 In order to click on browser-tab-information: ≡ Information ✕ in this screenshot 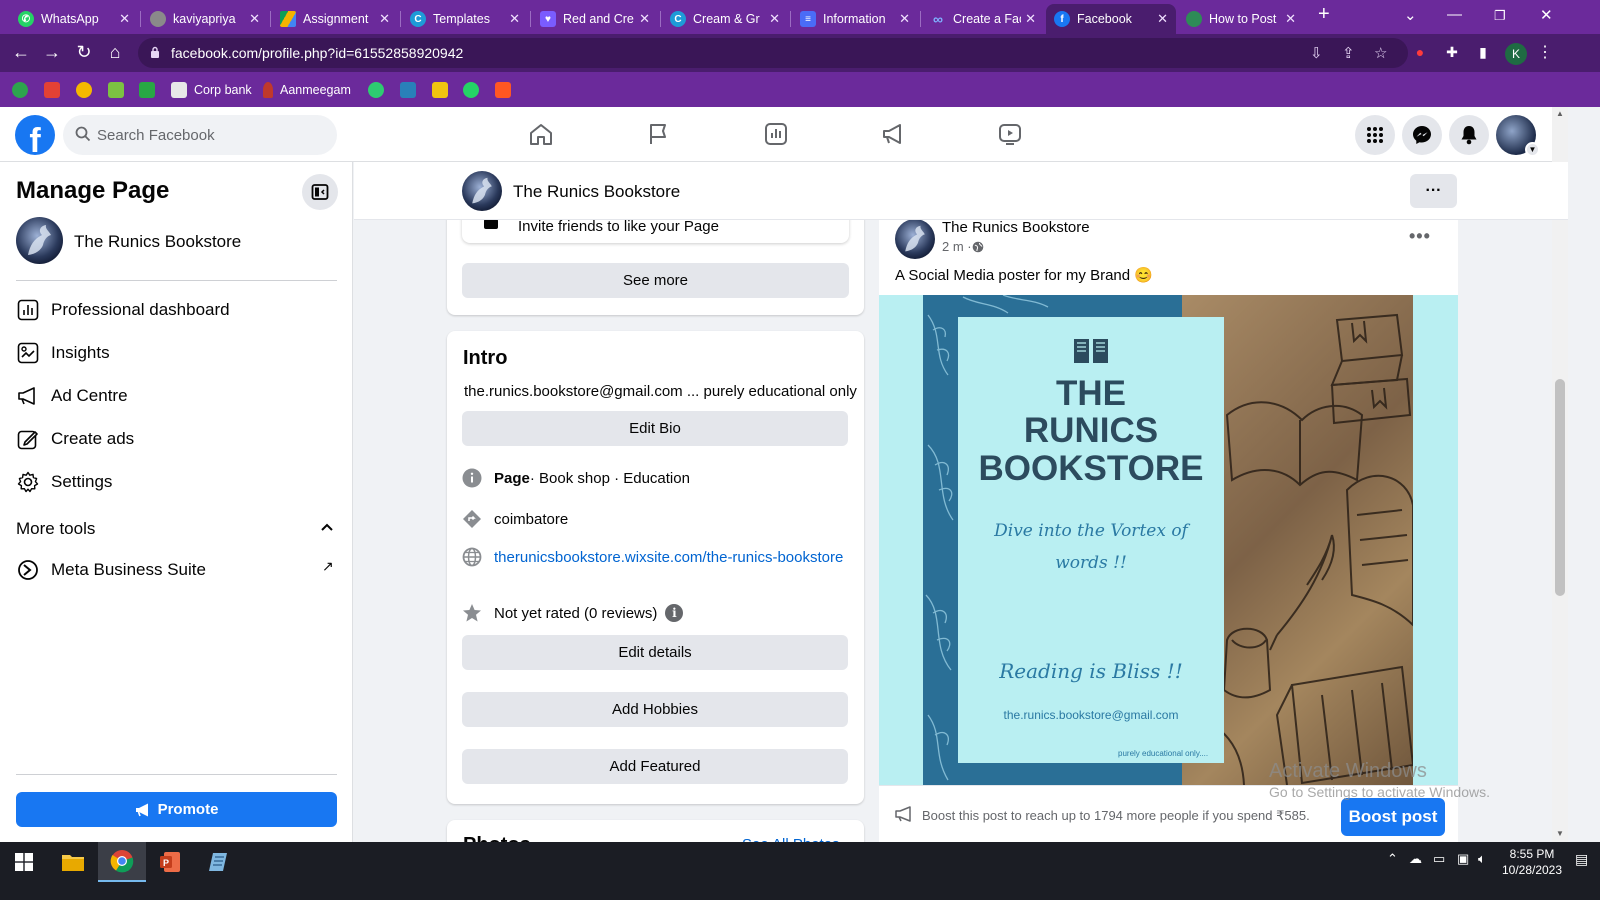, I will do `click(855, 19)`.